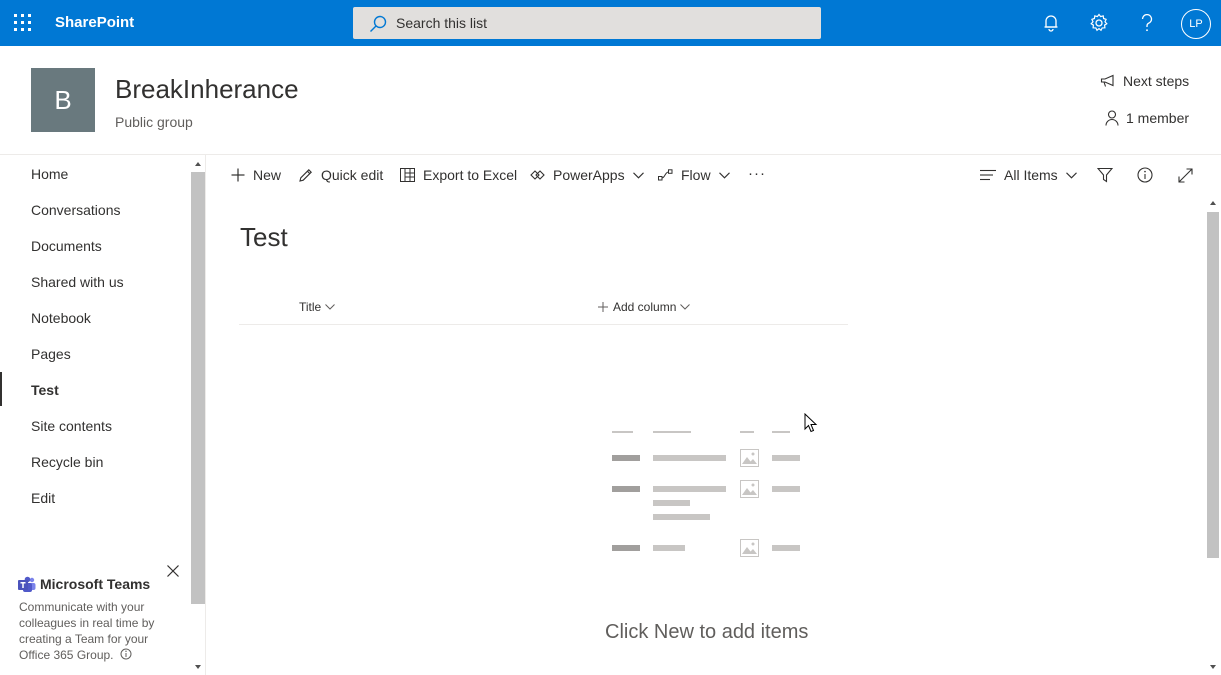 The height and width of the screenshot is (675, 1221). What do you see at coordinates (811, 423) in the screenshot?
I see `mouse-cursor-icon` at bounding box center [811, 423].